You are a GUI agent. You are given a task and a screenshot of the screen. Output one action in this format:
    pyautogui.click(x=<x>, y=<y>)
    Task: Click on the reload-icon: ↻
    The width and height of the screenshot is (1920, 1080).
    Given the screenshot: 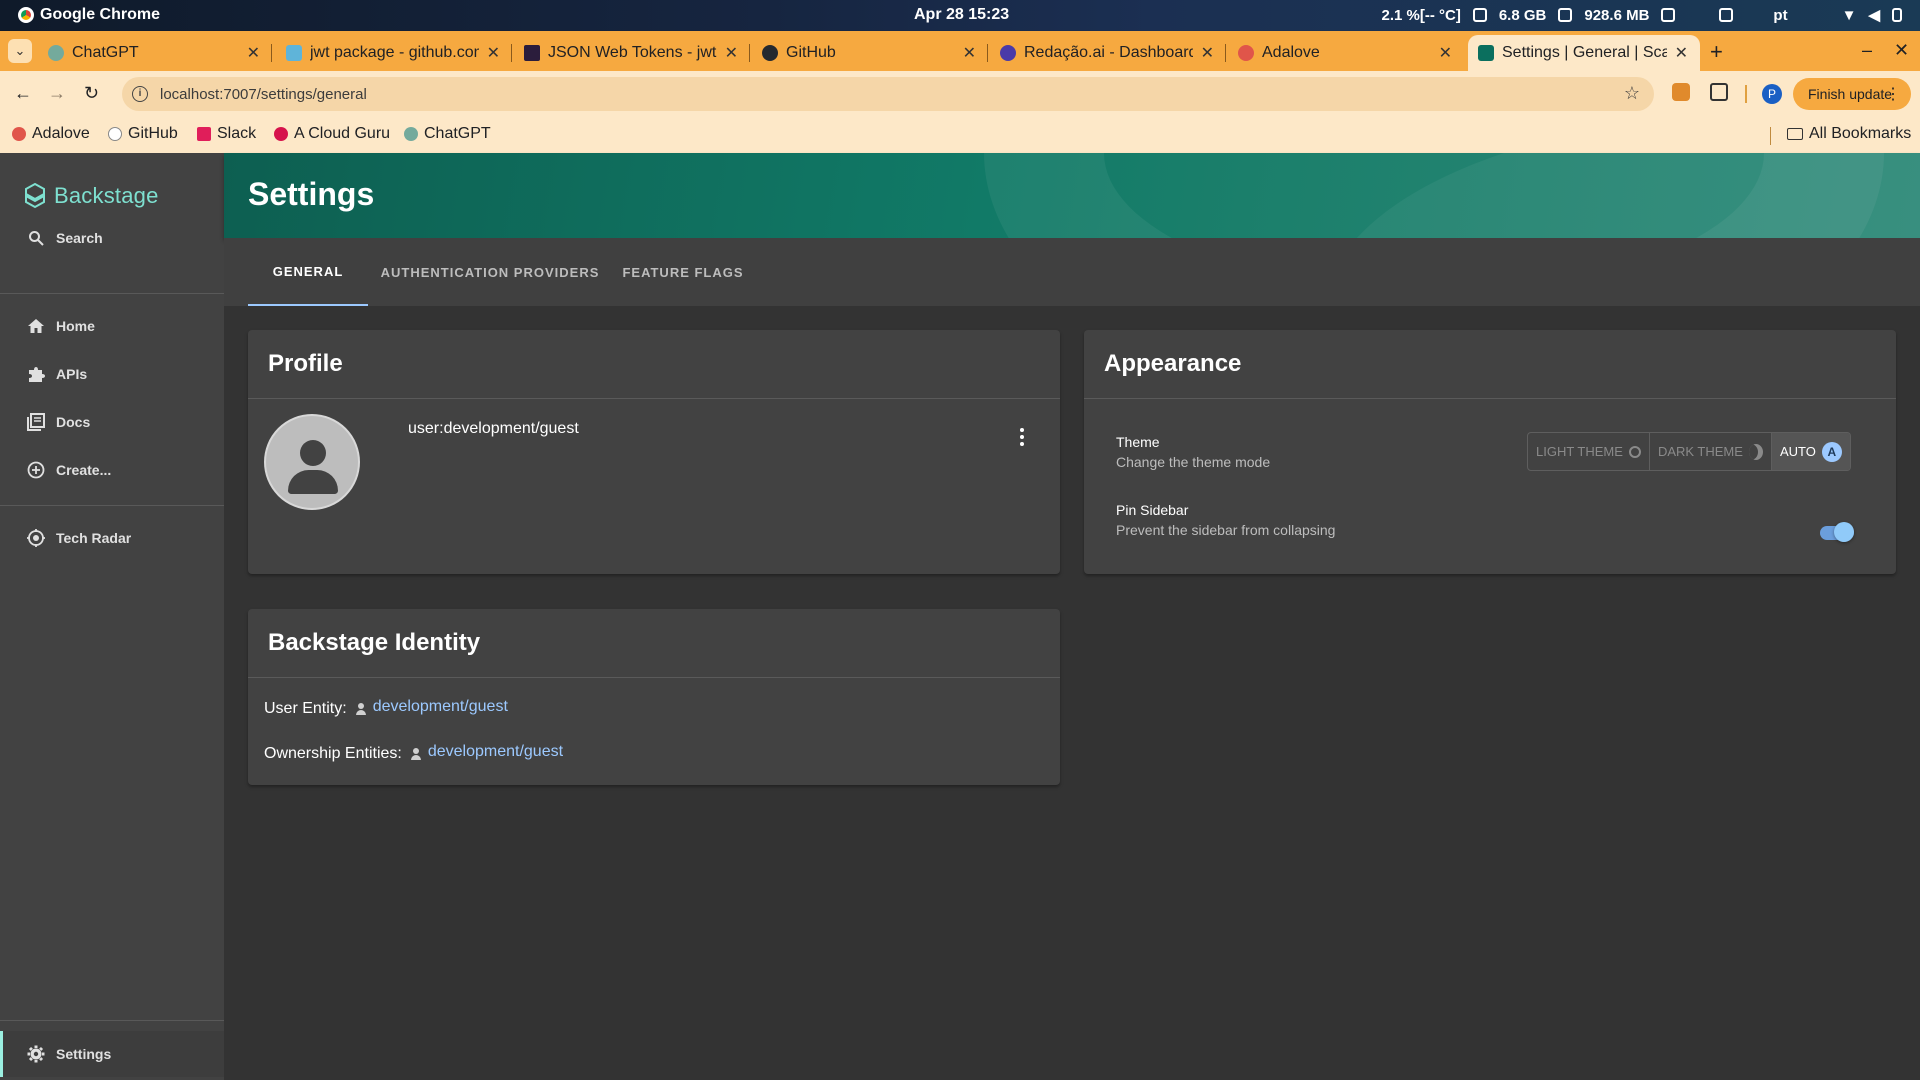 What is the action you would take?
    pyautogui.click(x=91, y=93)
    